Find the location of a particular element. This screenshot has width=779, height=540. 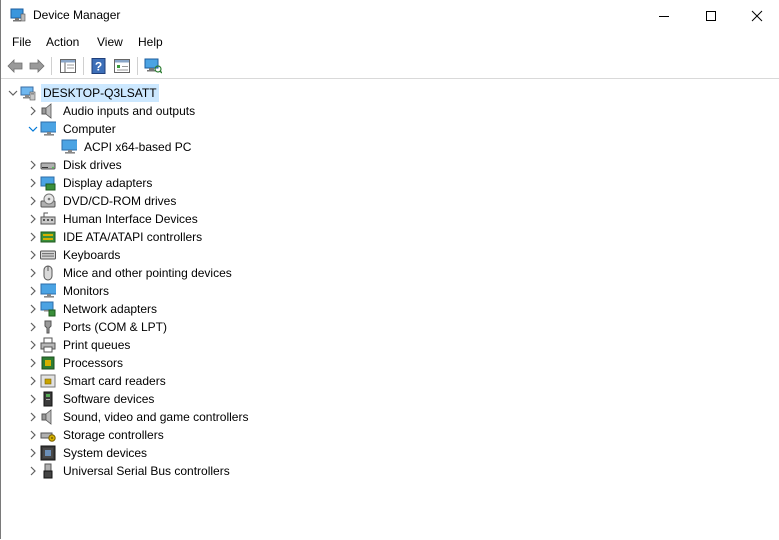

tree-item-label: Mice and other pointing devices is located at coordinates (147, 273).